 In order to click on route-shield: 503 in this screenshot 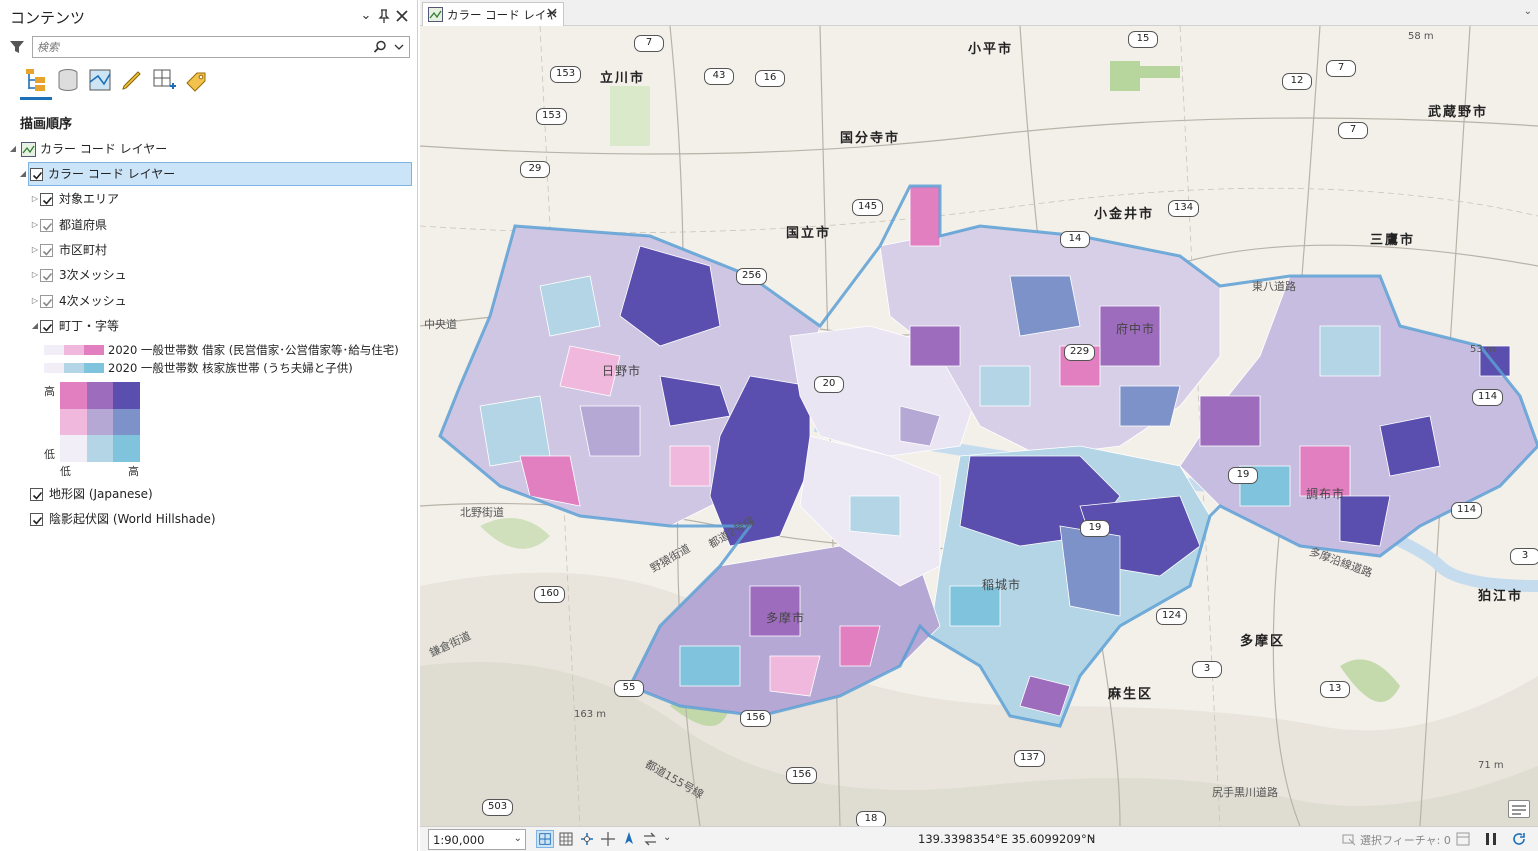, I will do `click(498, 807)`.